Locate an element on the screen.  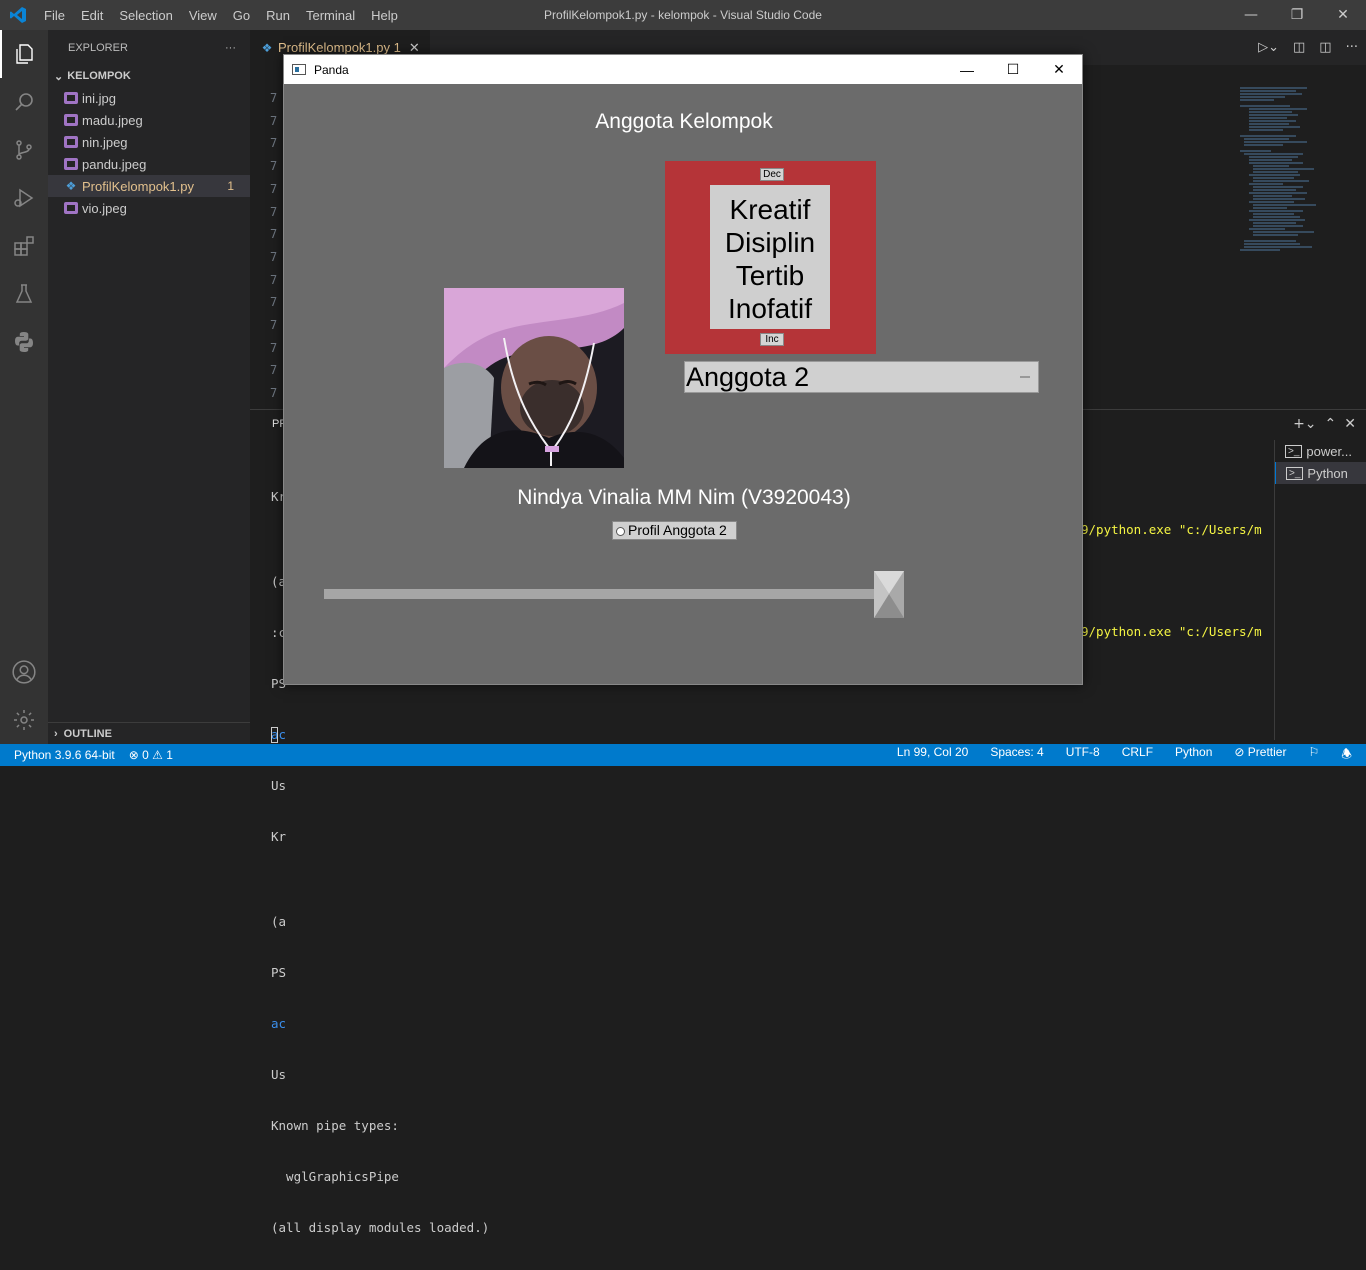
menu-edit: Edit is located at coordinates (92, 15).